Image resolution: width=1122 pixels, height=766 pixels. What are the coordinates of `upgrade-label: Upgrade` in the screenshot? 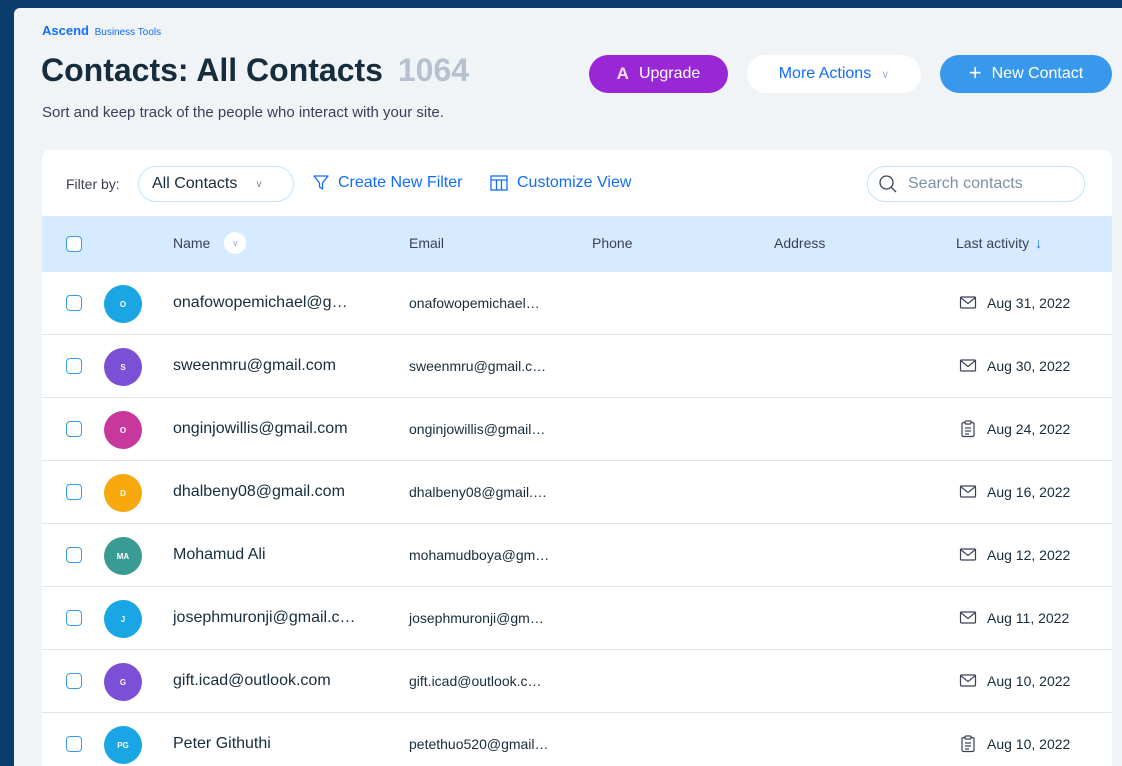 It's located at (669, 73).